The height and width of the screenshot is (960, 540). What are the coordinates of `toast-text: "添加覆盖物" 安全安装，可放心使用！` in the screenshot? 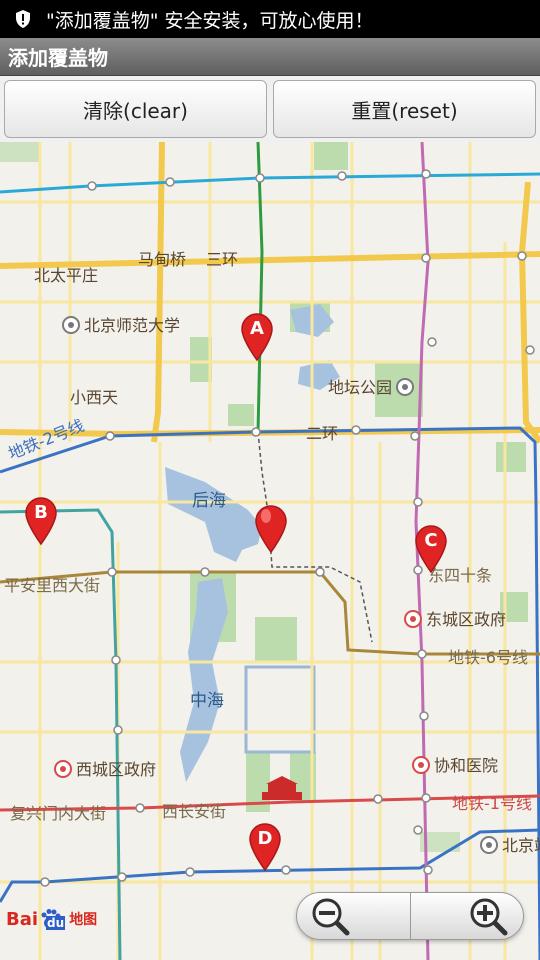 It's located at (210, 20).